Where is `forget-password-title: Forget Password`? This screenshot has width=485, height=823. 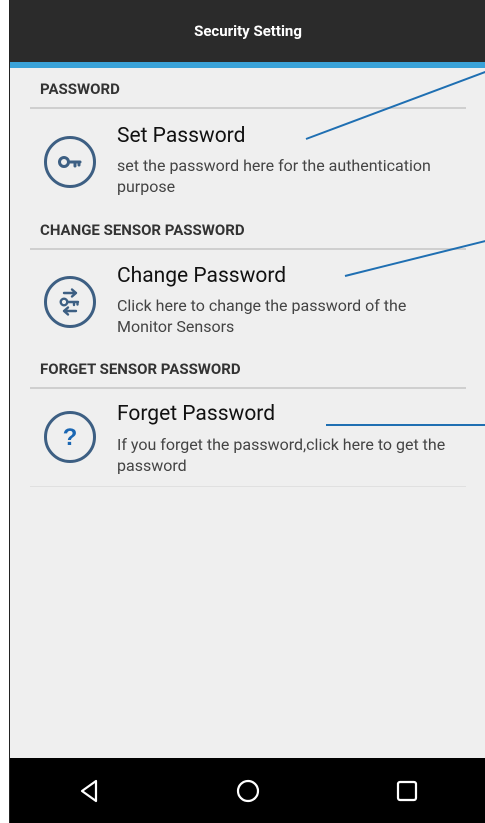
forget-password-title: Forget Password is located at coordinates (196, 414).